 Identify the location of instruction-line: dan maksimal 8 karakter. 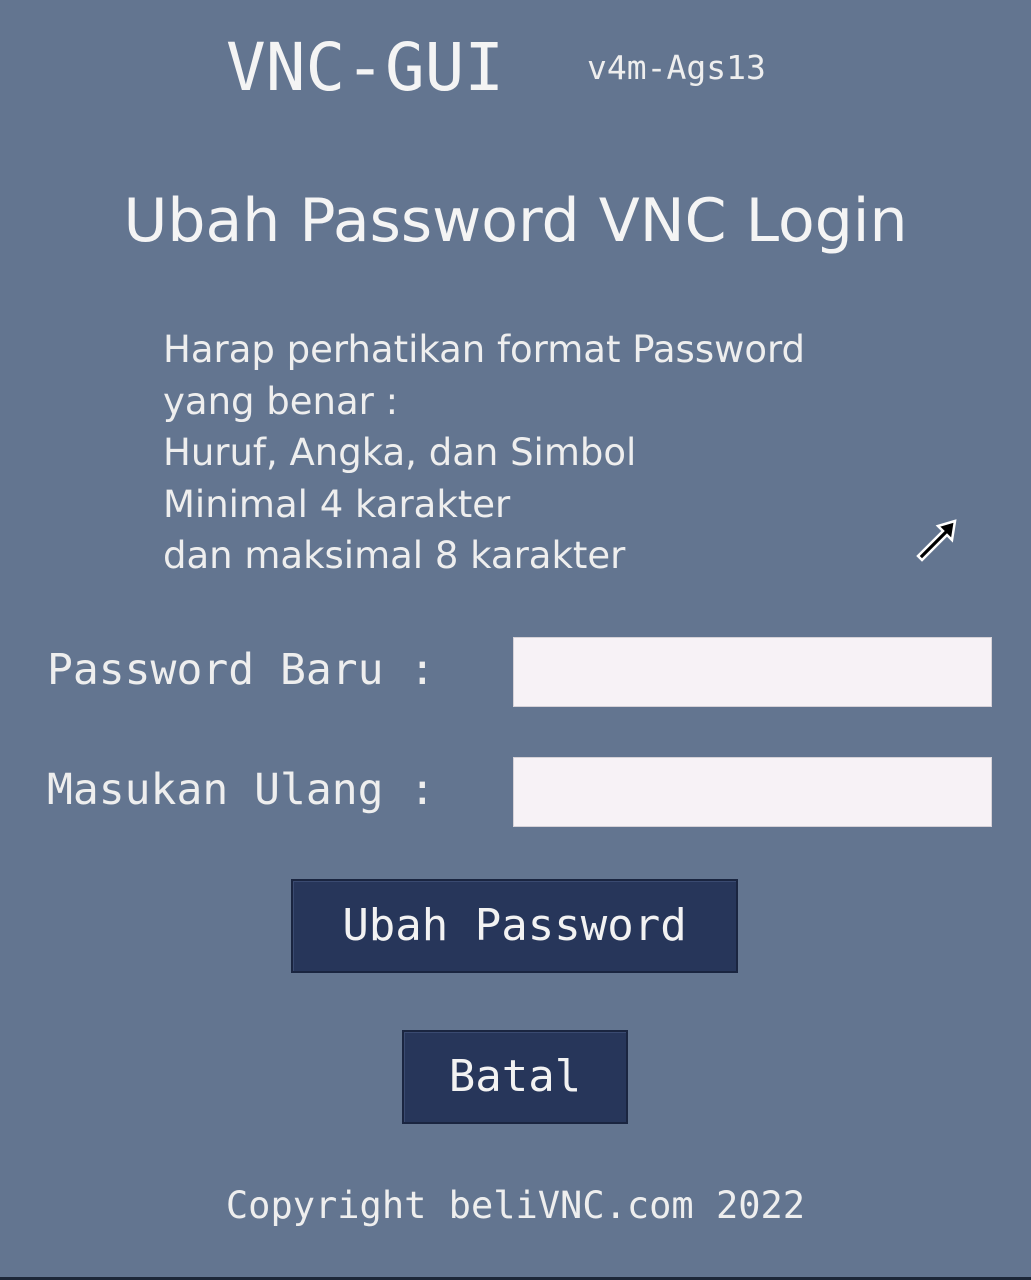
(394, 555).